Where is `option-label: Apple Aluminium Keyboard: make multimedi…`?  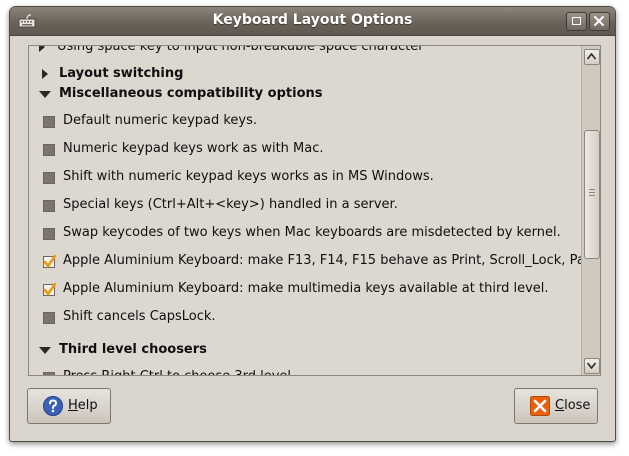 option-label: Apple Aluminium Keyboard: make multimedi… is located at coordinates (306, 288).